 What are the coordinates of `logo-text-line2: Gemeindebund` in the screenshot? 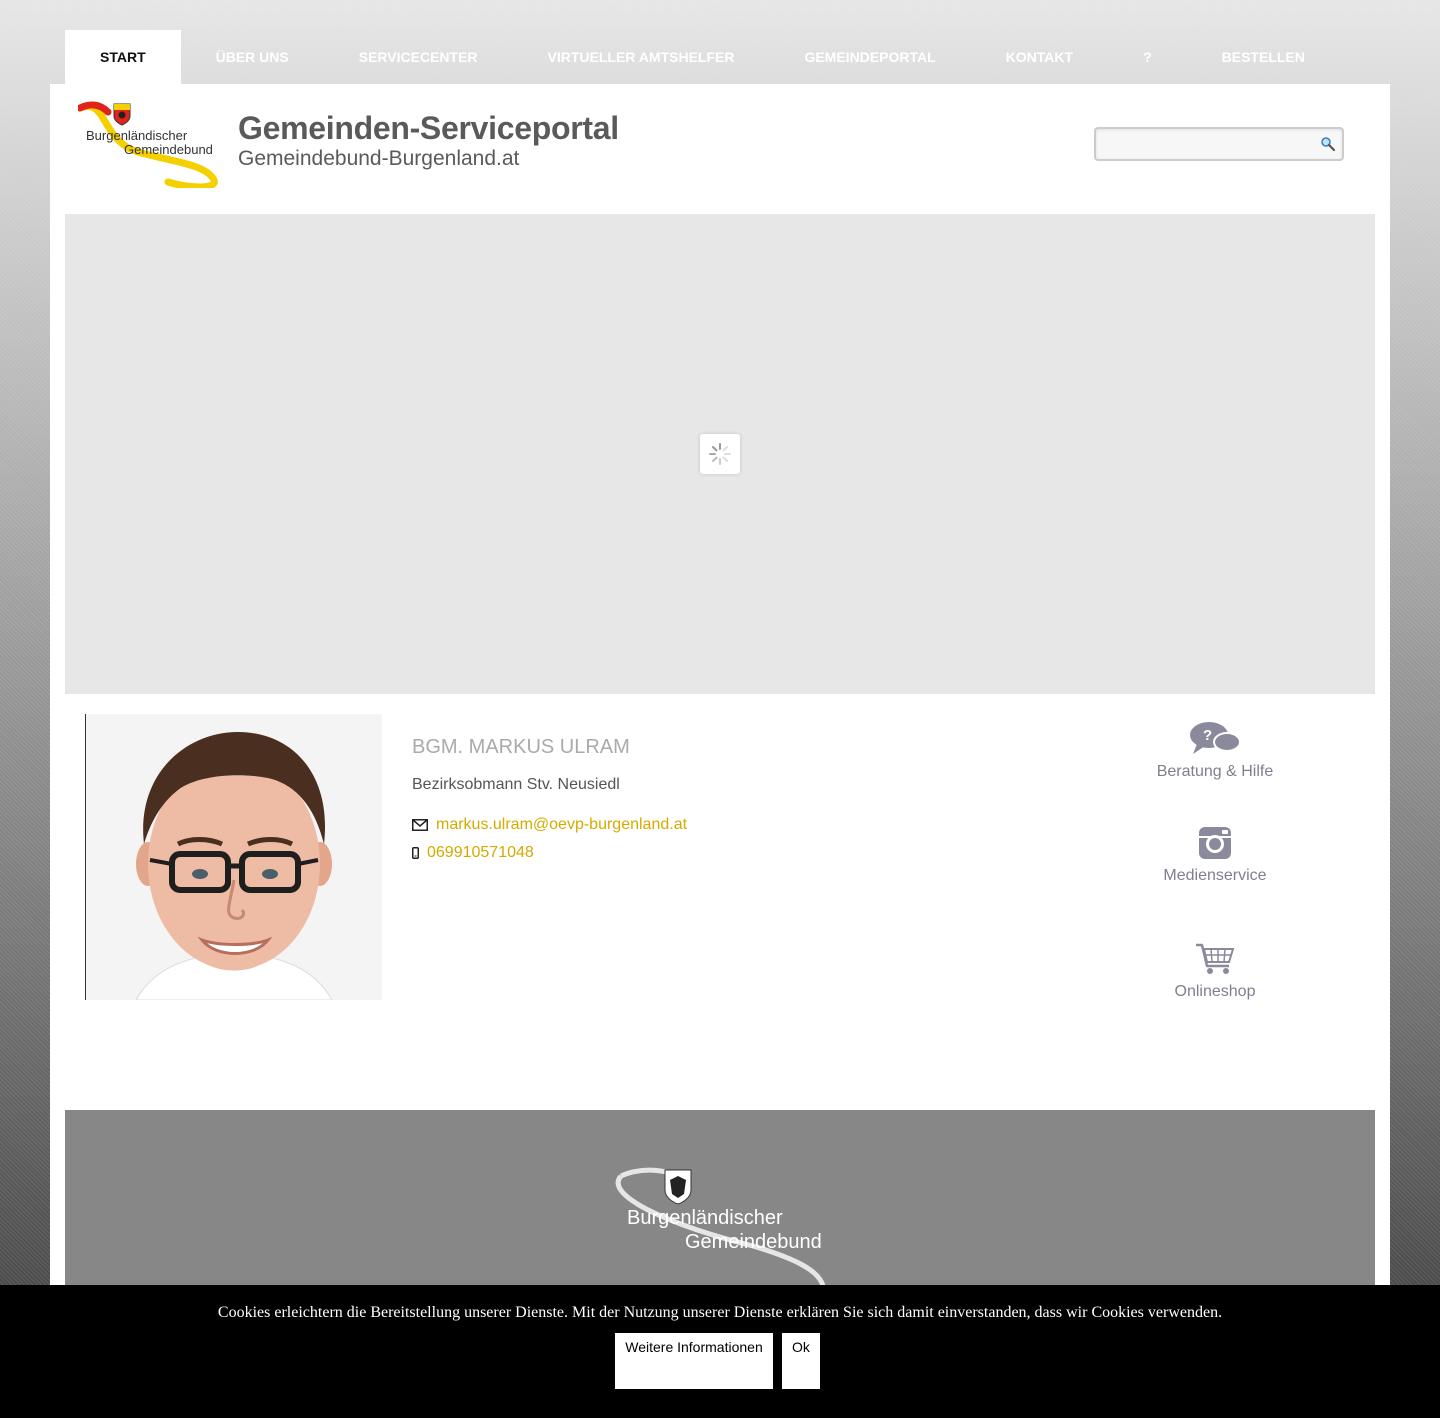 It's located at (168, 149).